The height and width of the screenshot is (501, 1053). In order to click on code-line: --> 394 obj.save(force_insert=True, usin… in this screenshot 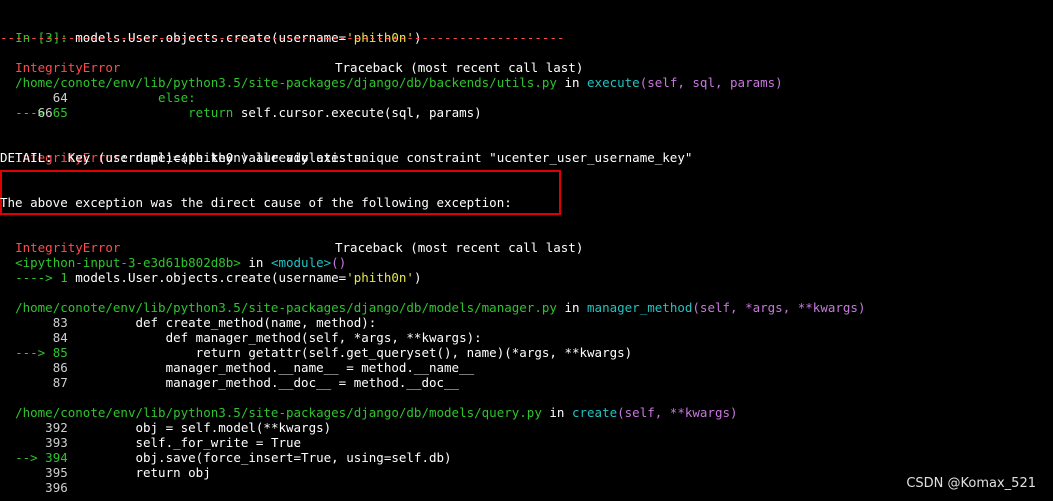, I will do `click(226, 450)`.